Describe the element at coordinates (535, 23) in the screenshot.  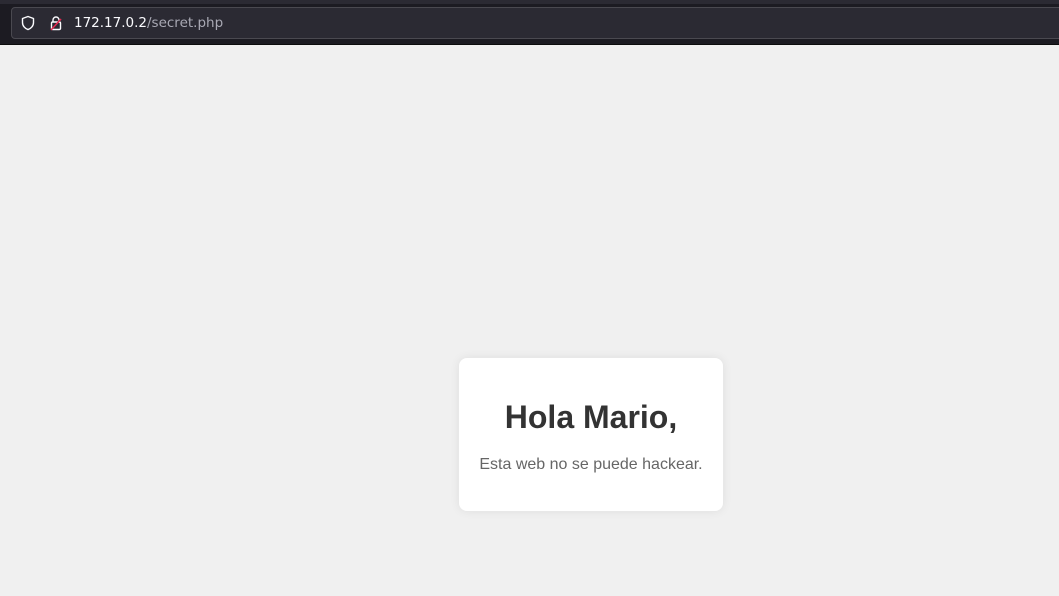
I see `address-bar: 172.17.0.2/secret.php` at that location.